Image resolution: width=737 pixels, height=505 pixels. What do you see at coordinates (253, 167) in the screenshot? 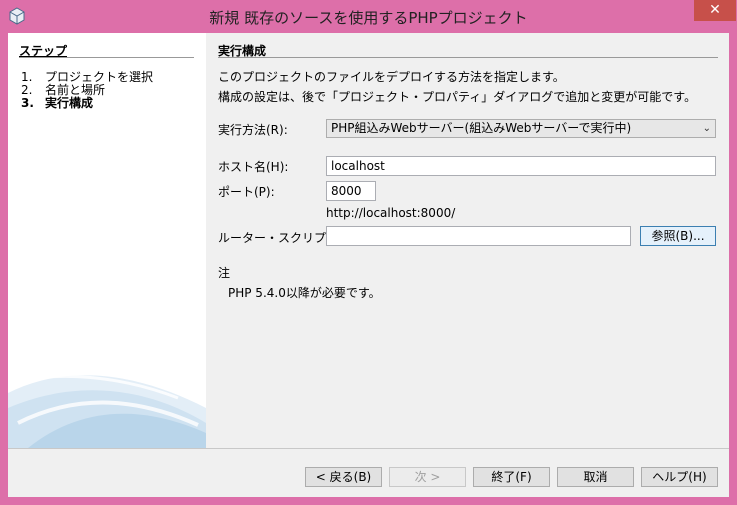
I see `host-label: ホスト名(H):` at bounding box center [253, 167].